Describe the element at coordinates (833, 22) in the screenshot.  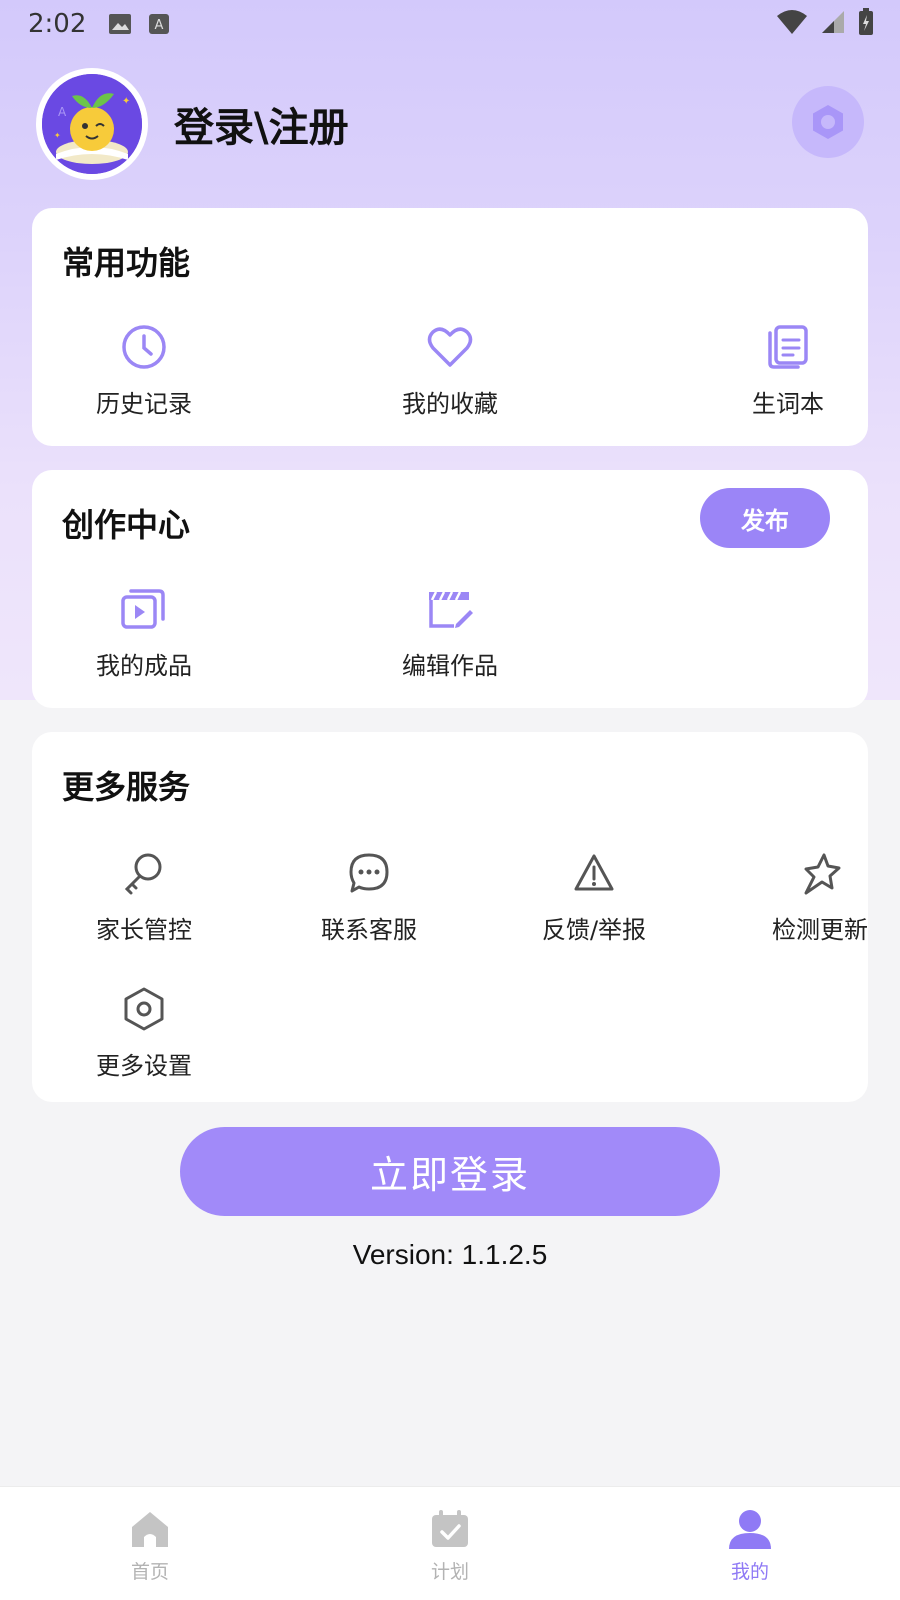
I see `cell-signal-icon` at that location.